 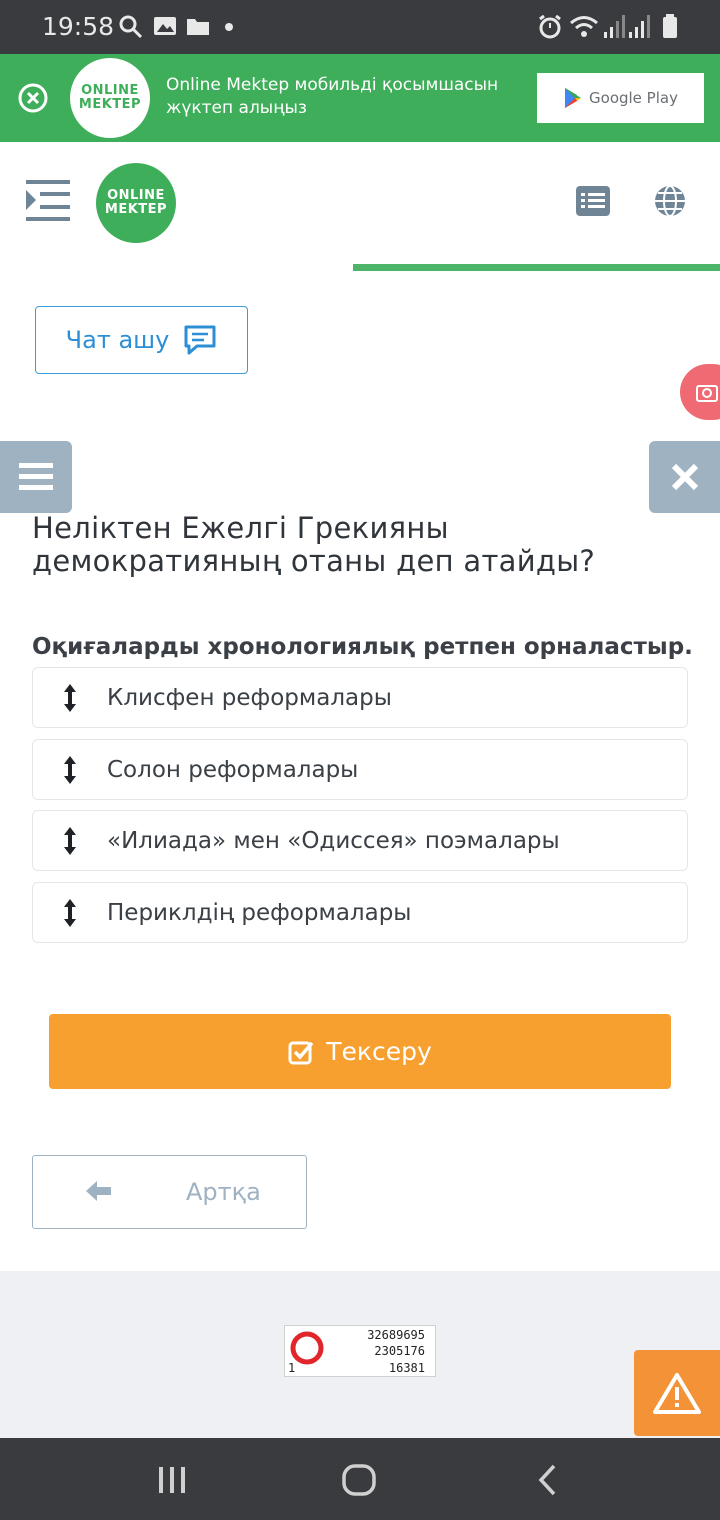 What do you see at coordinates (670, 201) in the screenshot?
I see `globe-icon` at bounding box center [670, 201].